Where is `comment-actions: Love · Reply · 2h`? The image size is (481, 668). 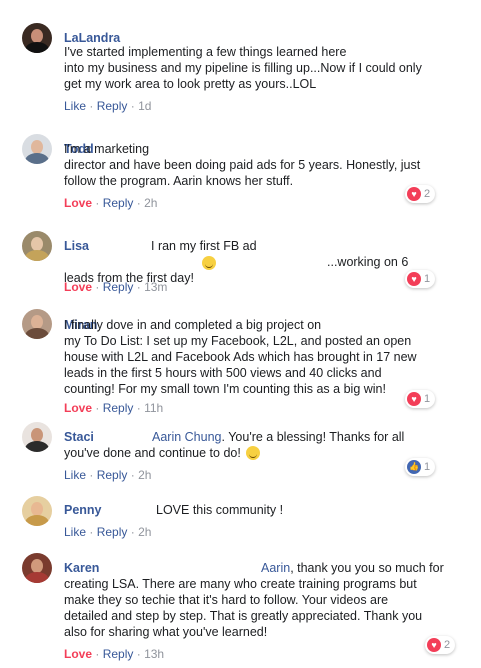 comment-actions: Love · Reply · 2h is located at coordinates (110, 203).